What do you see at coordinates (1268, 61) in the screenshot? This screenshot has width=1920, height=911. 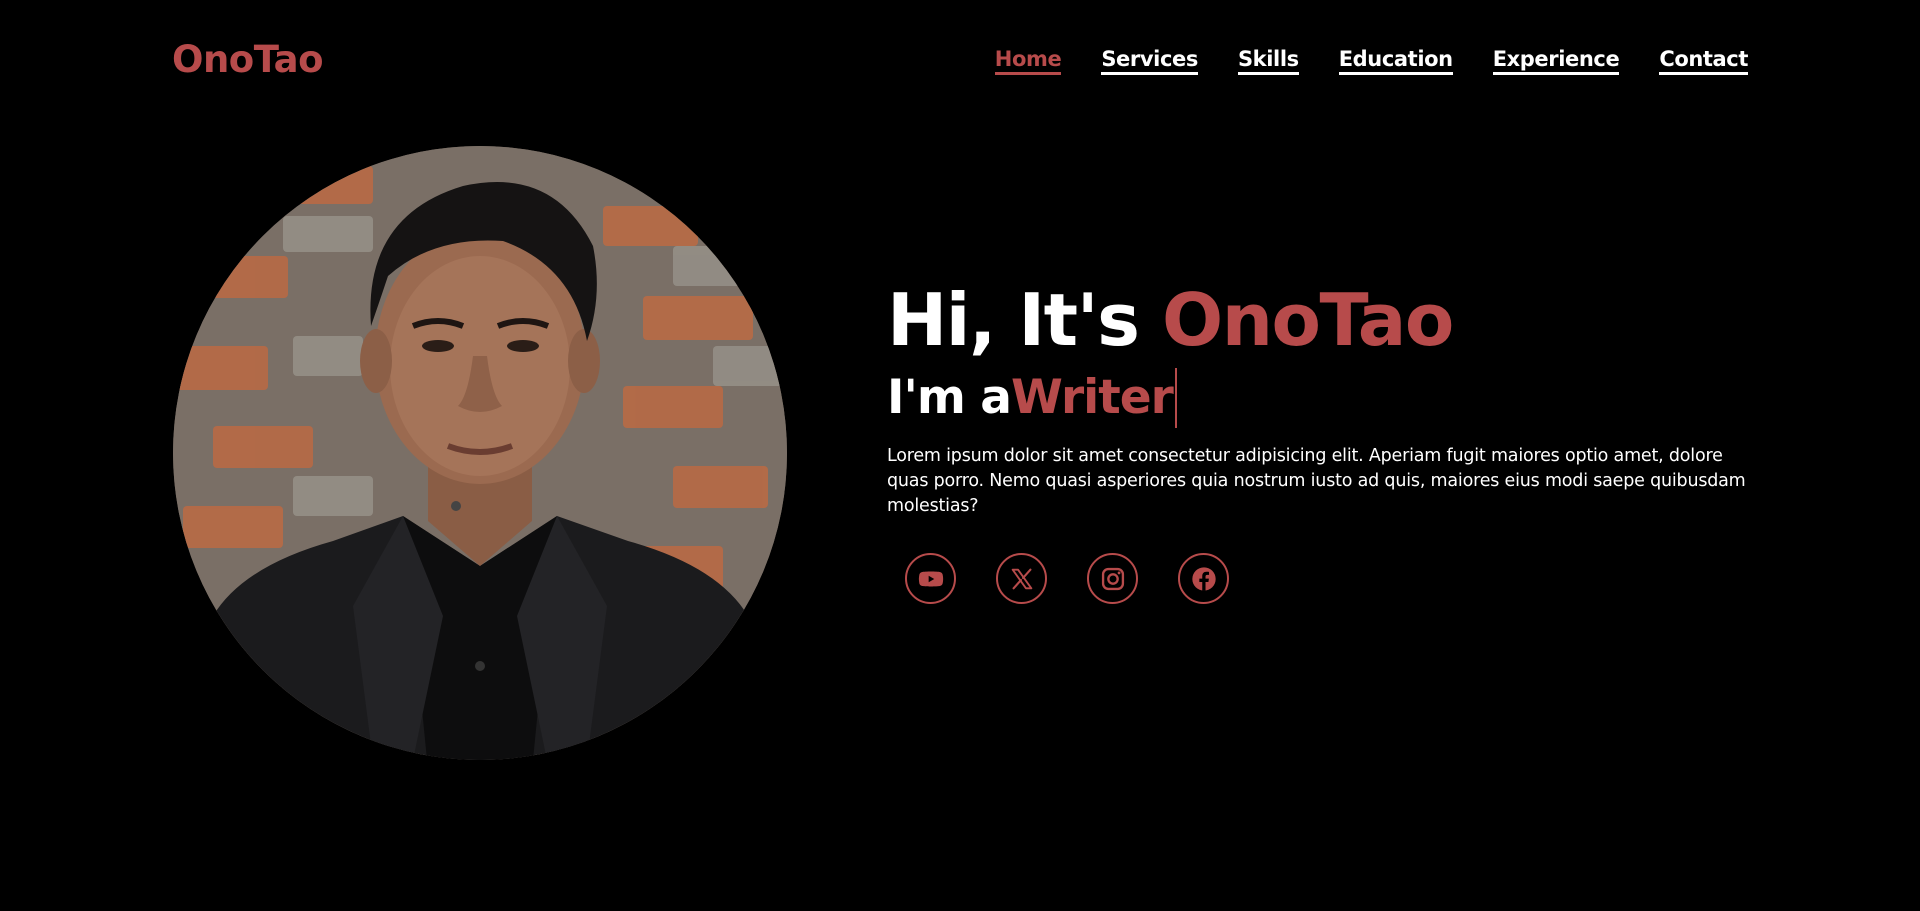 I see `nav-skills: Skills` at bounding box center [1268, 61].